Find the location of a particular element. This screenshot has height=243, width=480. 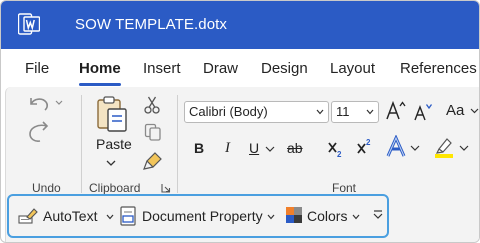

clipboard-dialog-launcher-icon is located at coordinates (166, 188).